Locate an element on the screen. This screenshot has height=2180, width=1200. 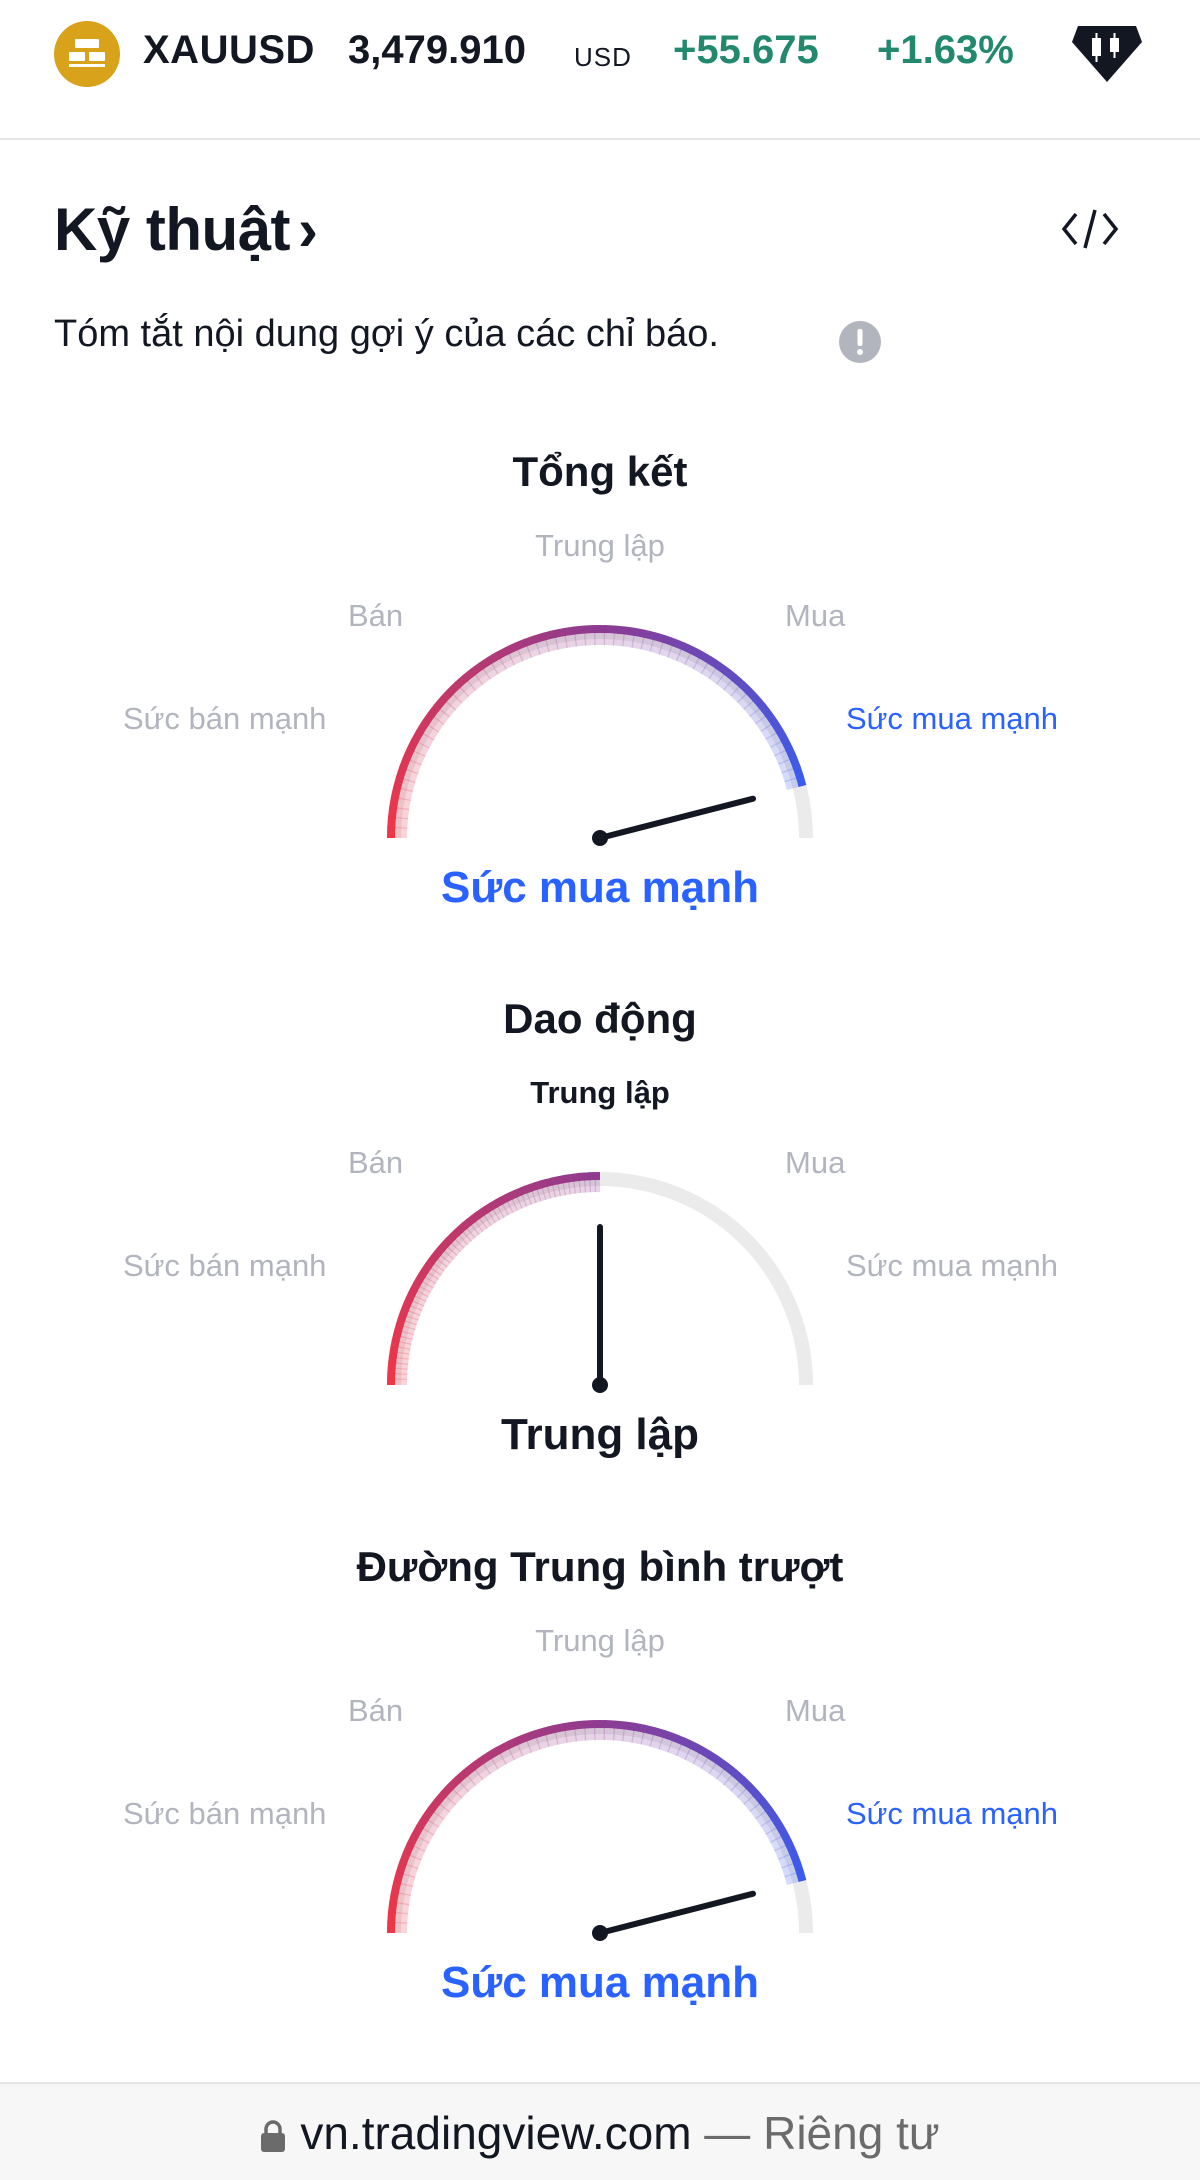
gauge-dial is located at coordinates (600, 1282).